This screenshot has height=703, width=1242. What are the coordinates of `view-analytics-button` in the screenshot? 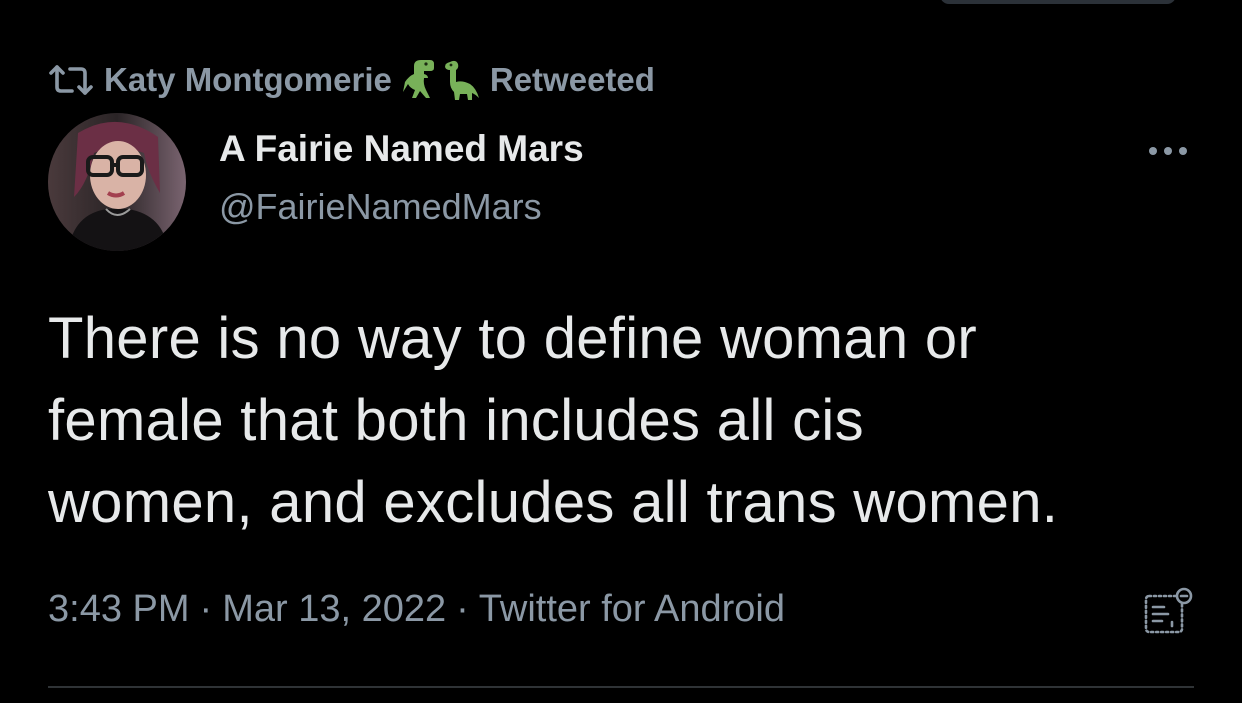 It's located at (1168, 611).